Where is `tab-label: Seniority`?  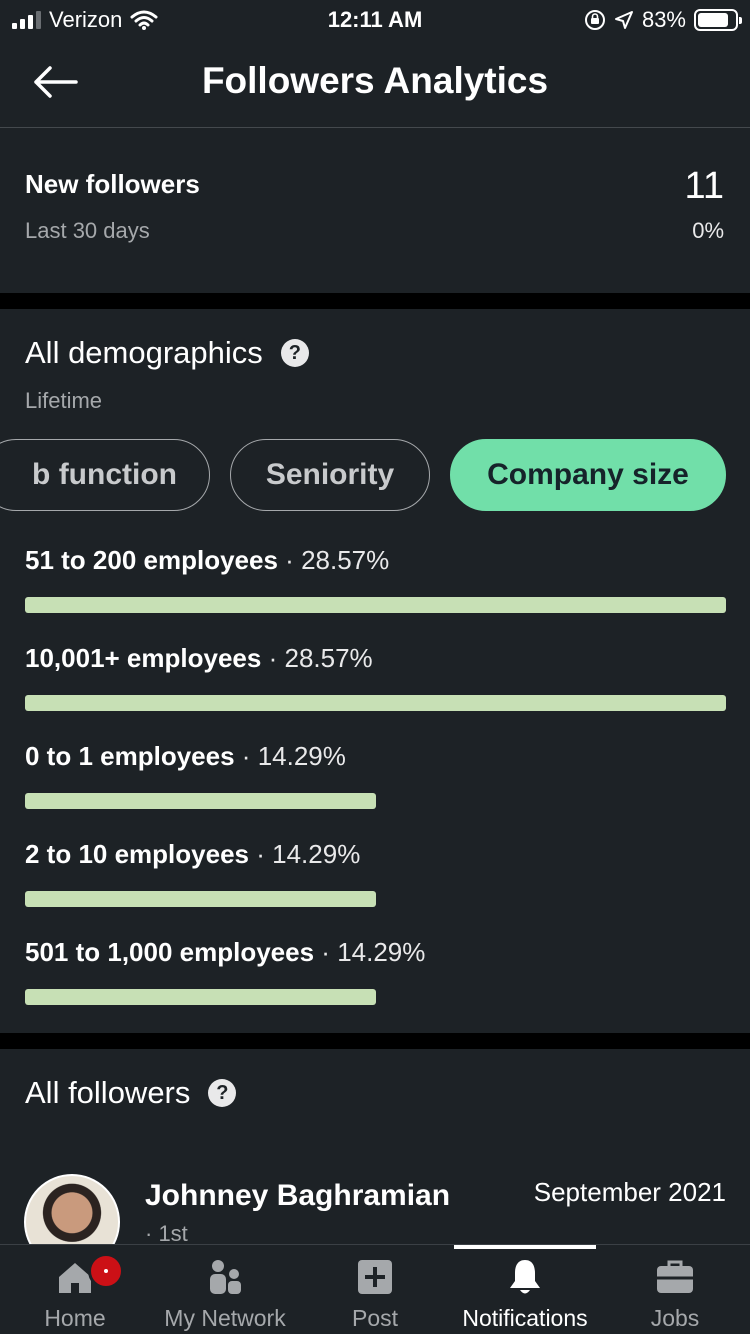
tab-label: Seniority is located at coordinates (330, 474).